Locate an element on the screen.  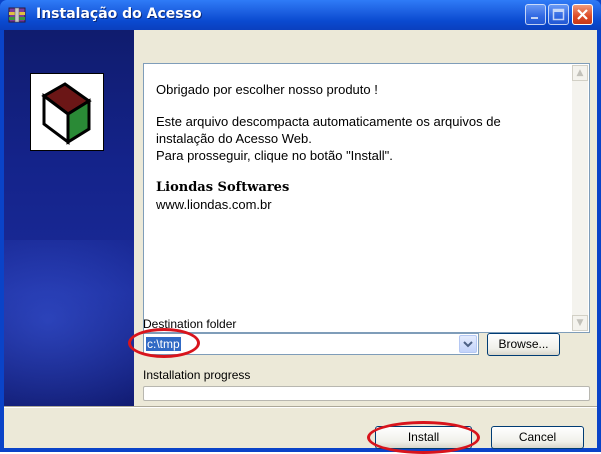
window-title: Instalação do Acesso is located at coordinates (119, 14).